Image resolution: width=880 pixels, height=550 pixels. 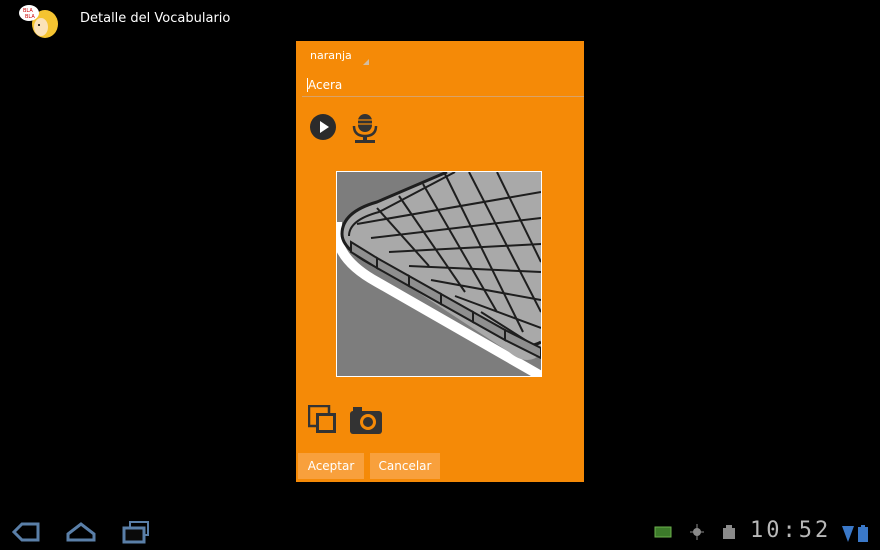 What do you see at coordinates (136, 532) in the screenshot?
I see `recent-apps-icon` at bounding box center [136, 532].